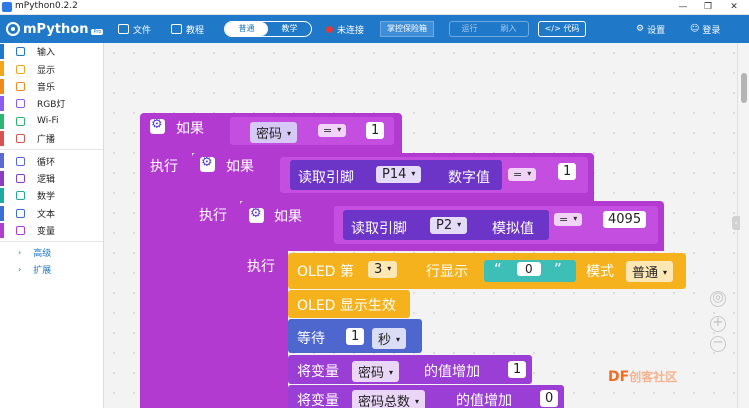 The image size is (749, 408). I want to click on close-button: ✕, so click(734, 7).